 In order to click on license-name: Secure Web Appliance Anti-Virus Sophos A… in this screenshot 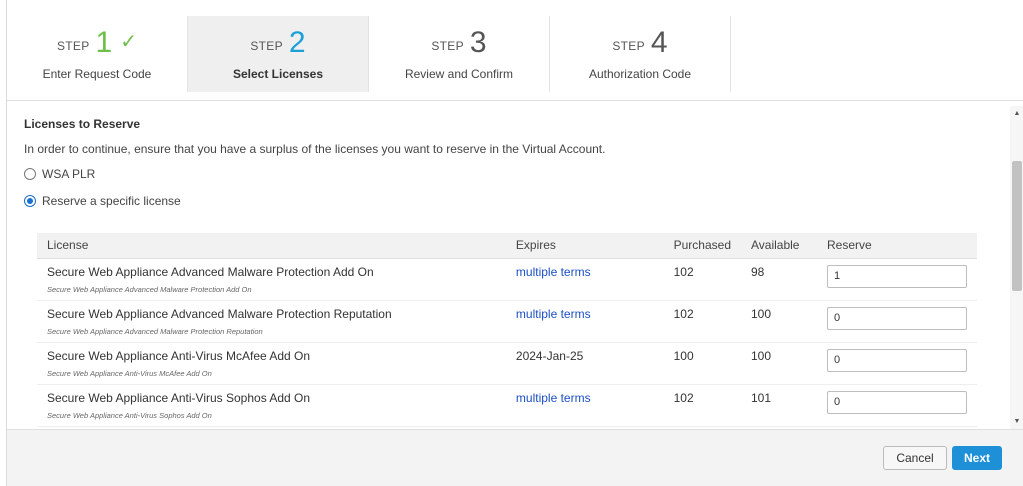, I will do `click(179, 397)`.